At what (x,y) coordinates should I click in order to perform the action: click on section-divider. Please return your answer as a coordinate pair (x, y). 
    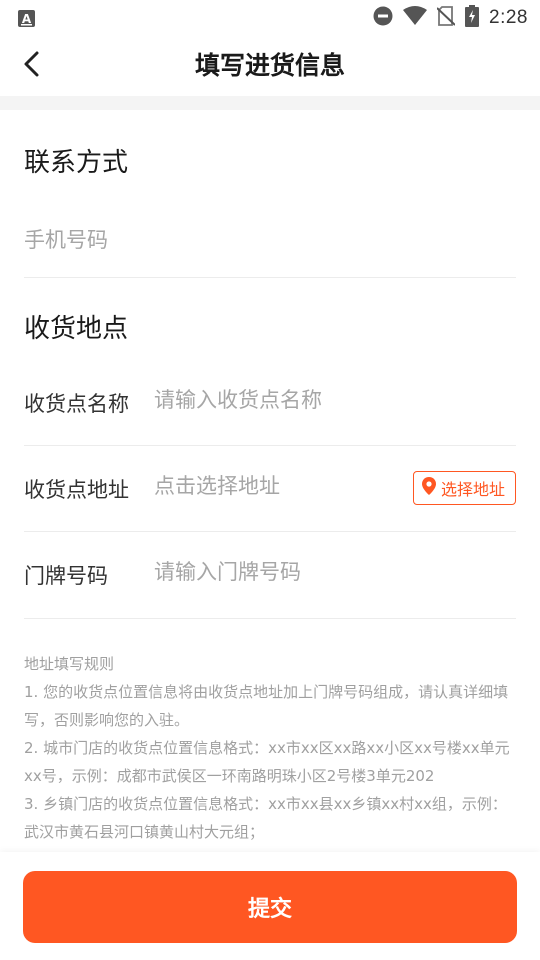
    Looking at the image, I should click on (270, 103).